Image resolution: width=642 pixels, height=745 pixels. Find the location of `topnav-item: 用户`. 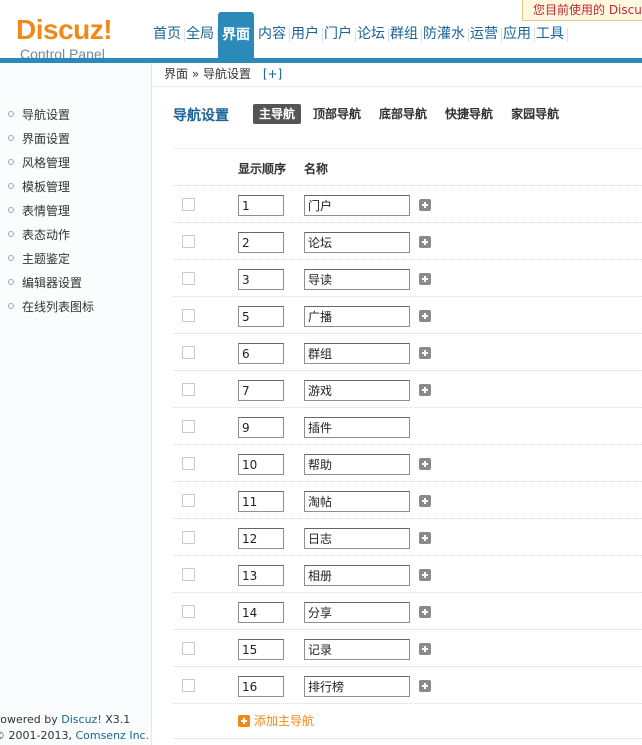

topnav-item: 用户 is located at coordinates (306, 40).